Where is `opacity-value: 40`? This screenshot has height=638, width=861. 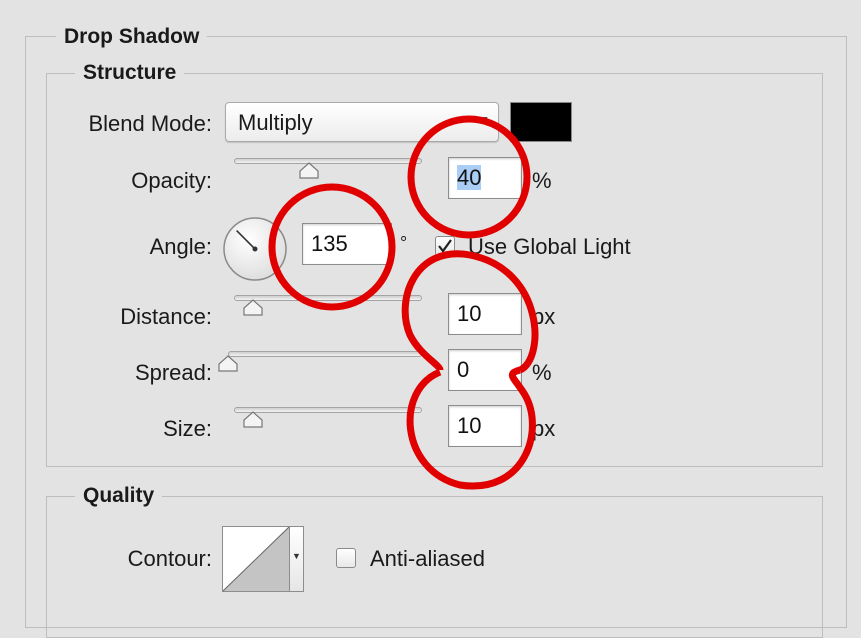 opacity-value: 40 is located at coordinates (469, 177).